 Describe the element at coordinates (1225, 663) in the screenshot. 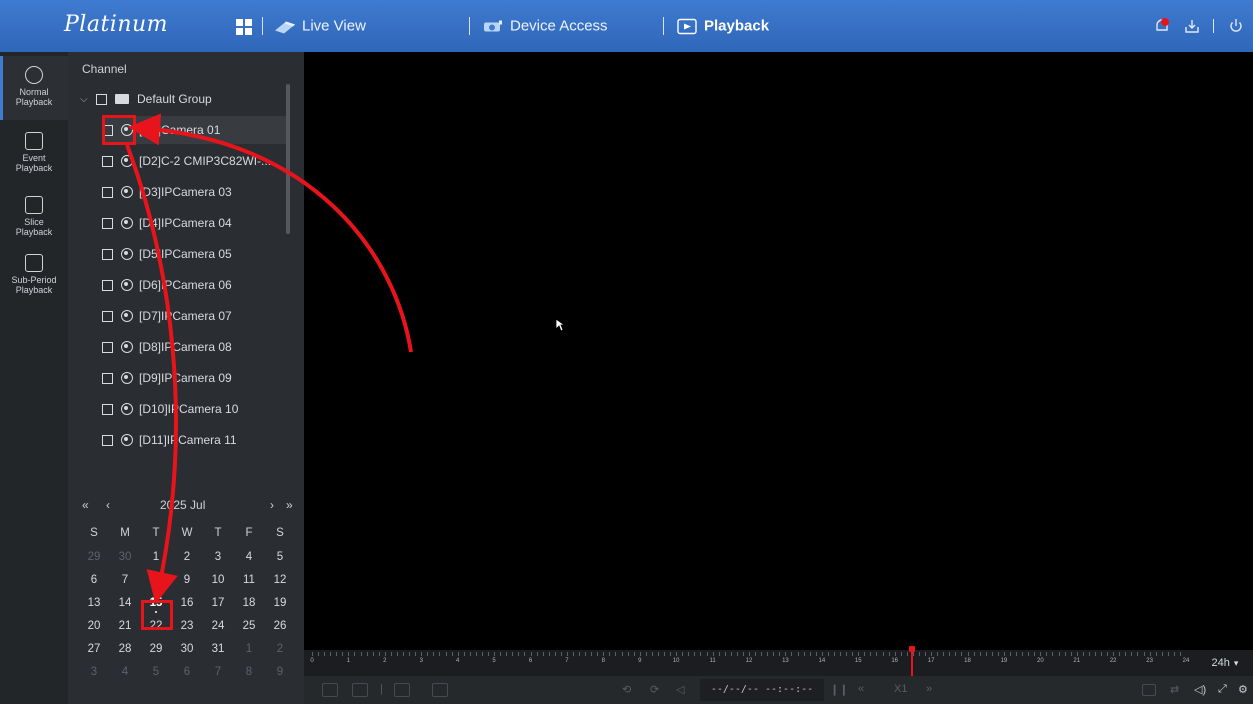

I see `timeline-zoom-select: 24h ▾` at that location.